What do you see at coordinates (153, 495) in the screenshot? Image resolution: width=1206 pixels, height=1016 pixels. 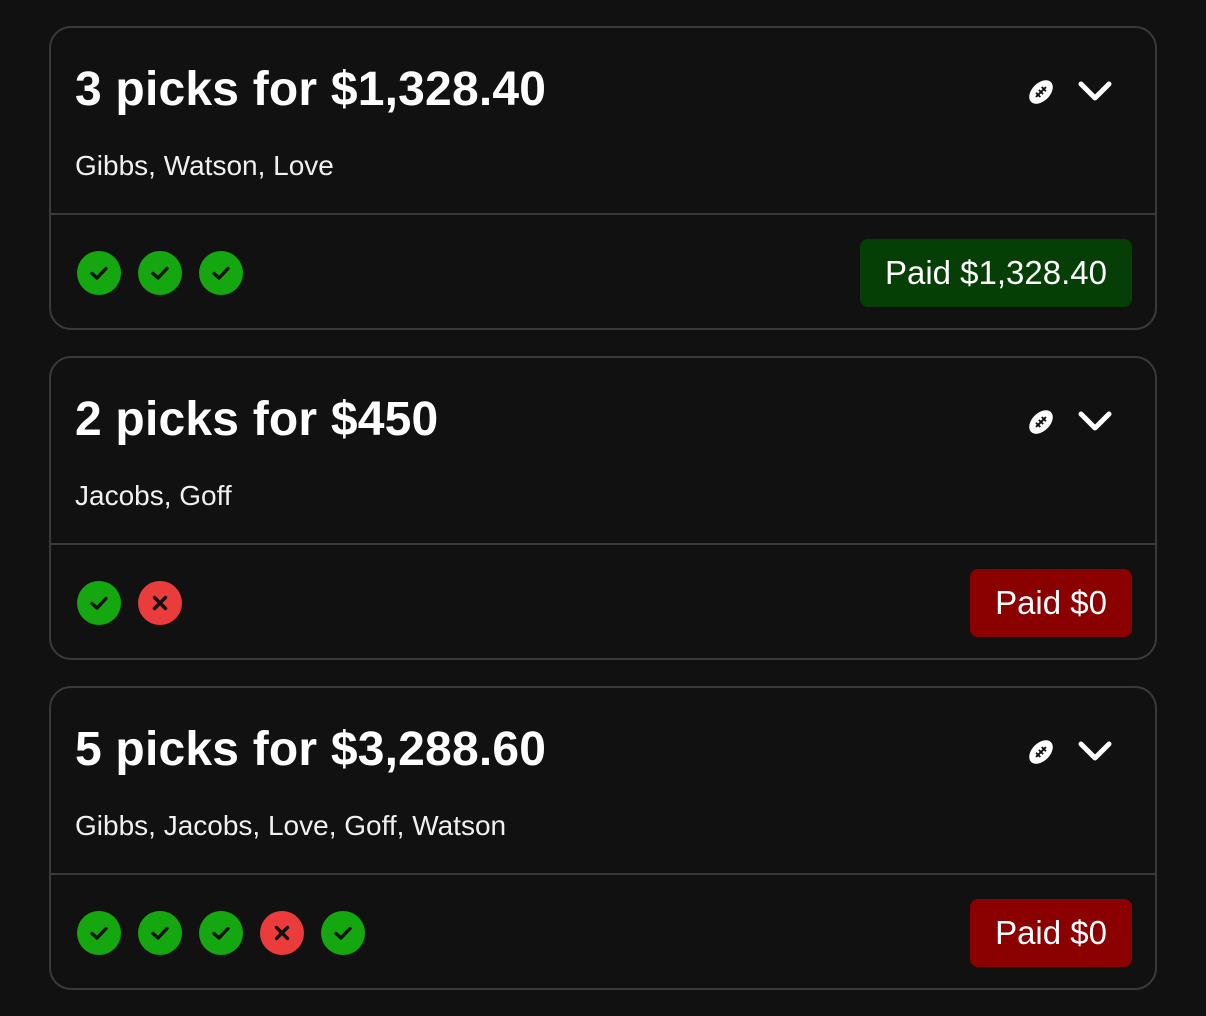 I see `entry-players: Jacobs, Goff` at bounding box center [153, 495].